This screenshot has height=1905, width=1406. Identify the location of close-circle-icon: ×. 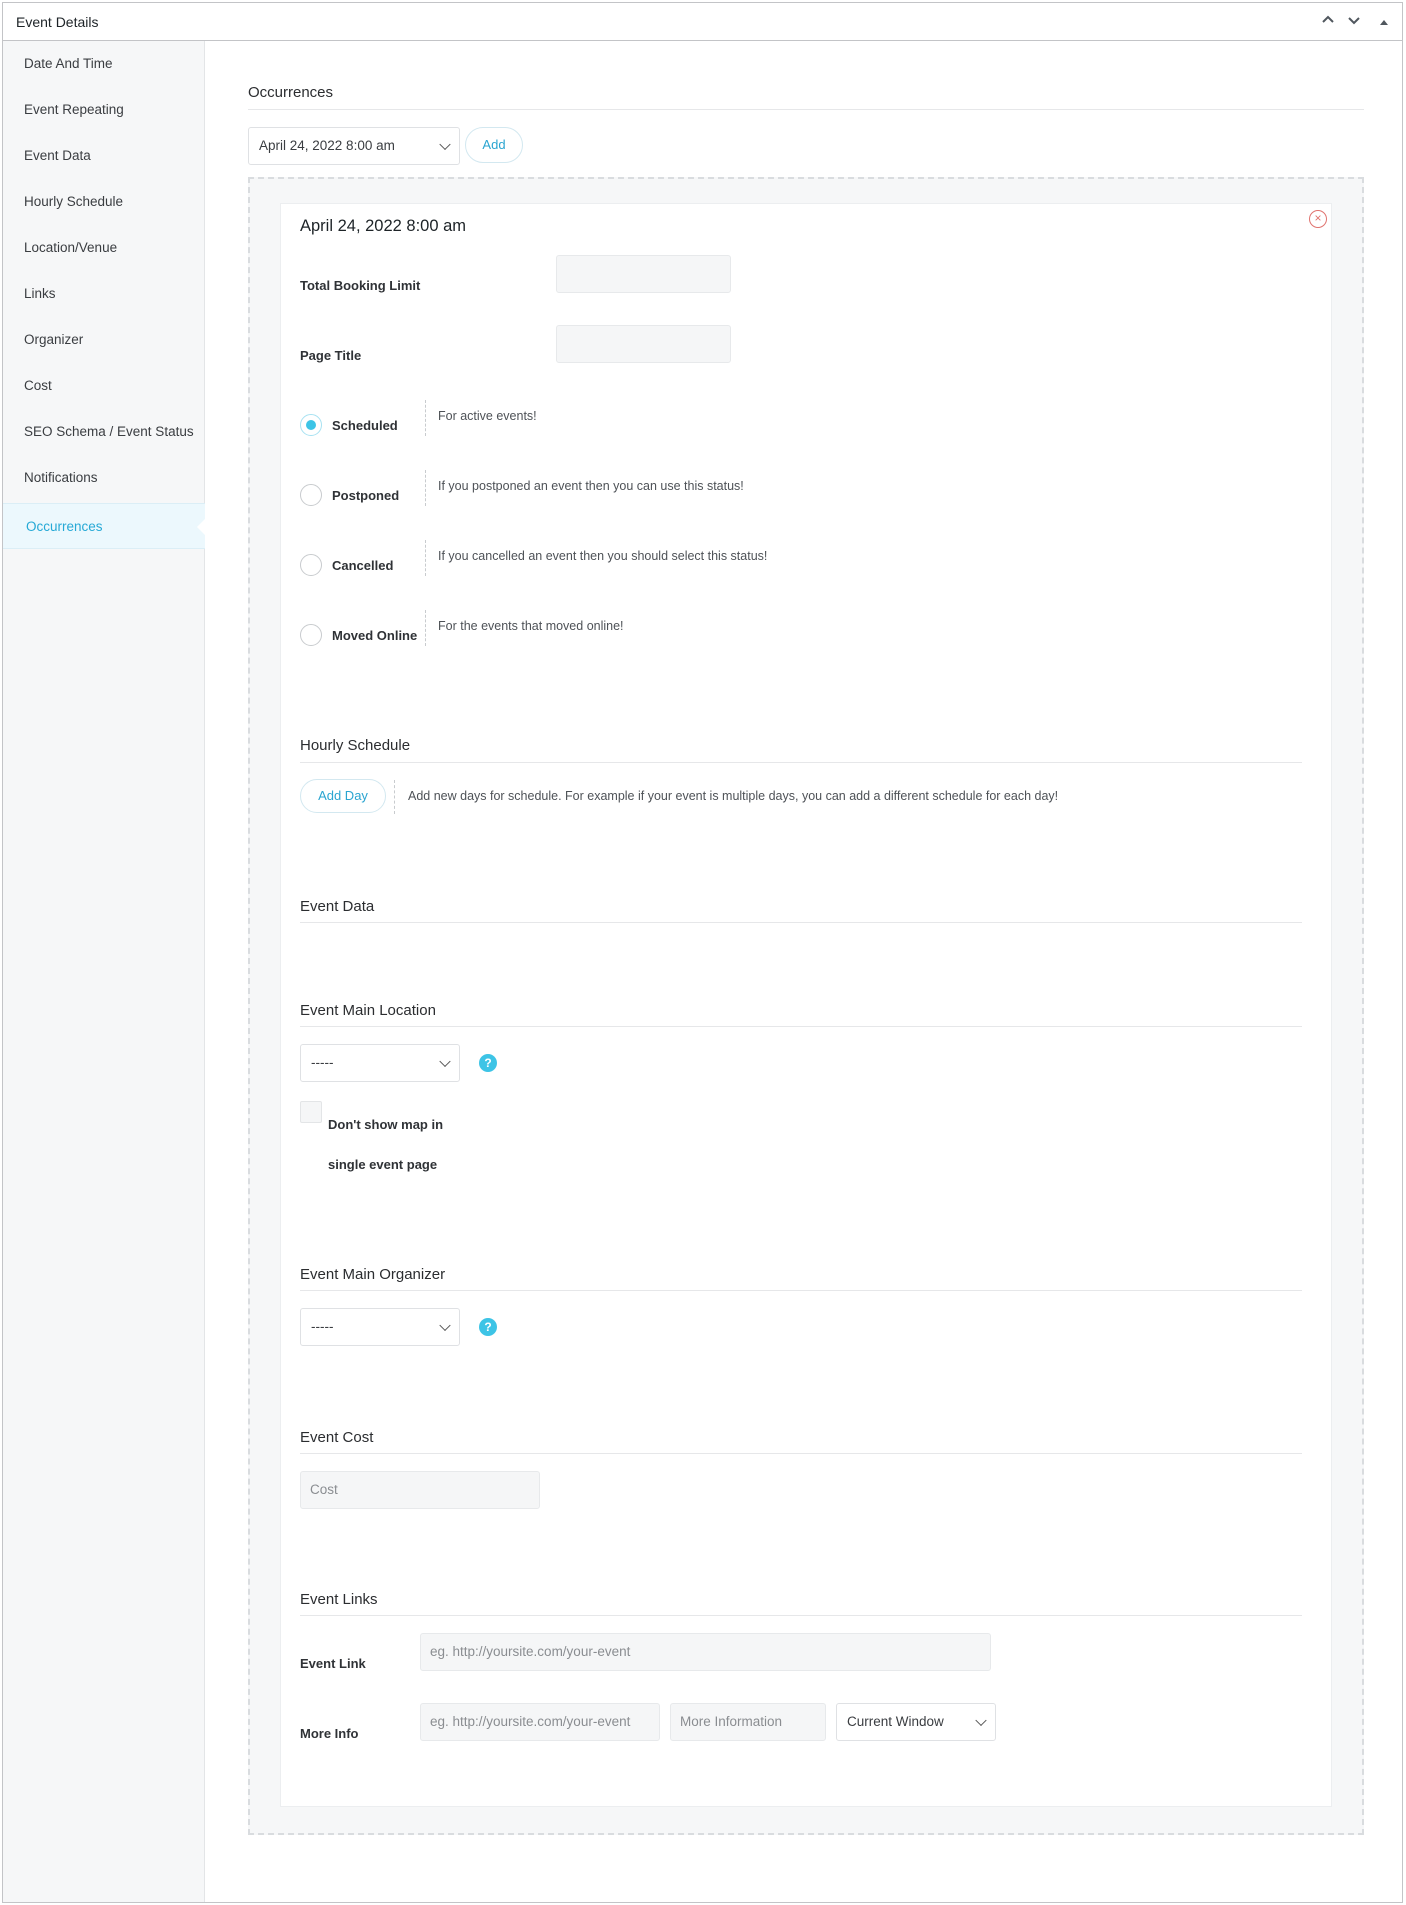
(1318, 219).